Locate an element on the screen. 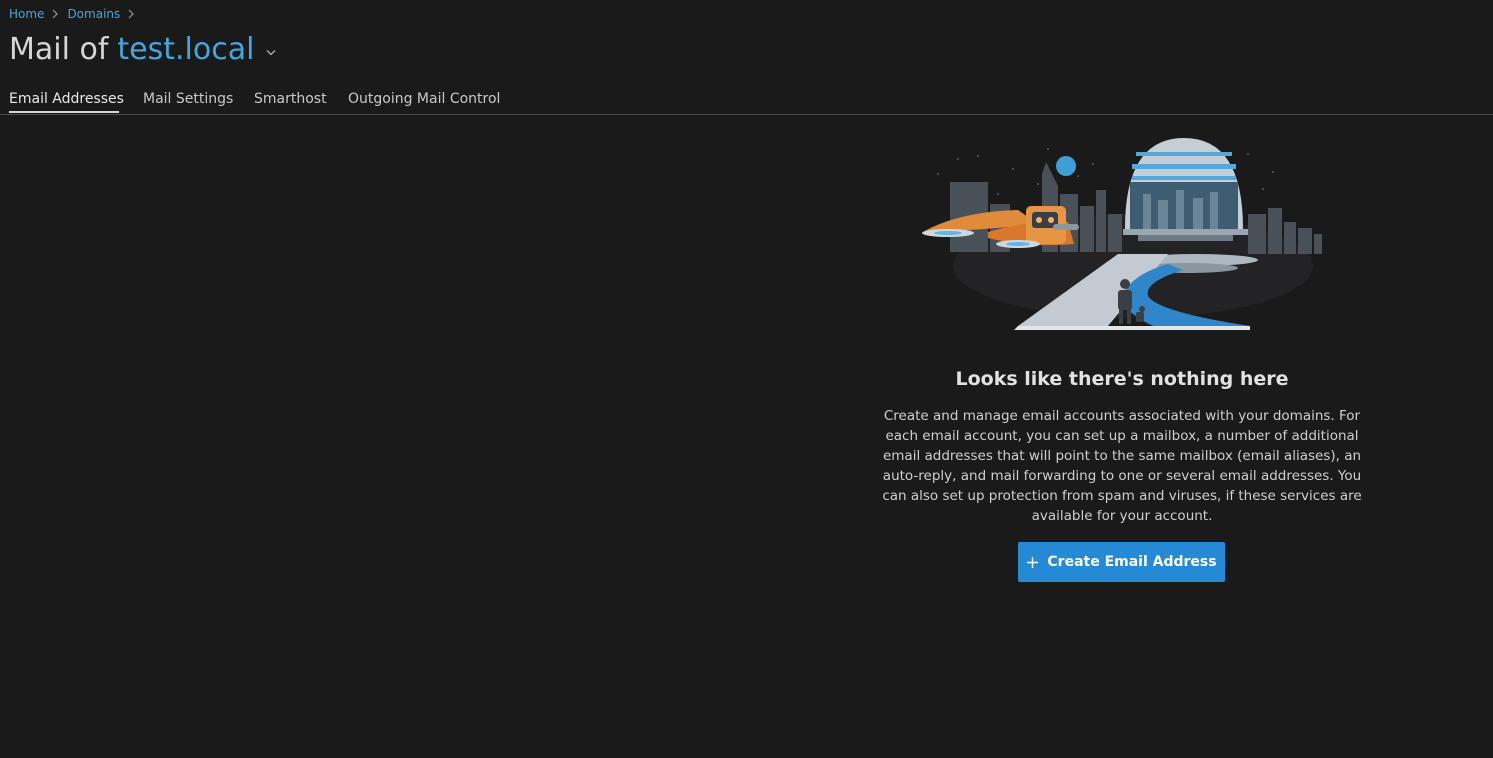 This screenshot has height=758, width=1493. page-title-prefix: Mail of is located at coordinates (59, 49).